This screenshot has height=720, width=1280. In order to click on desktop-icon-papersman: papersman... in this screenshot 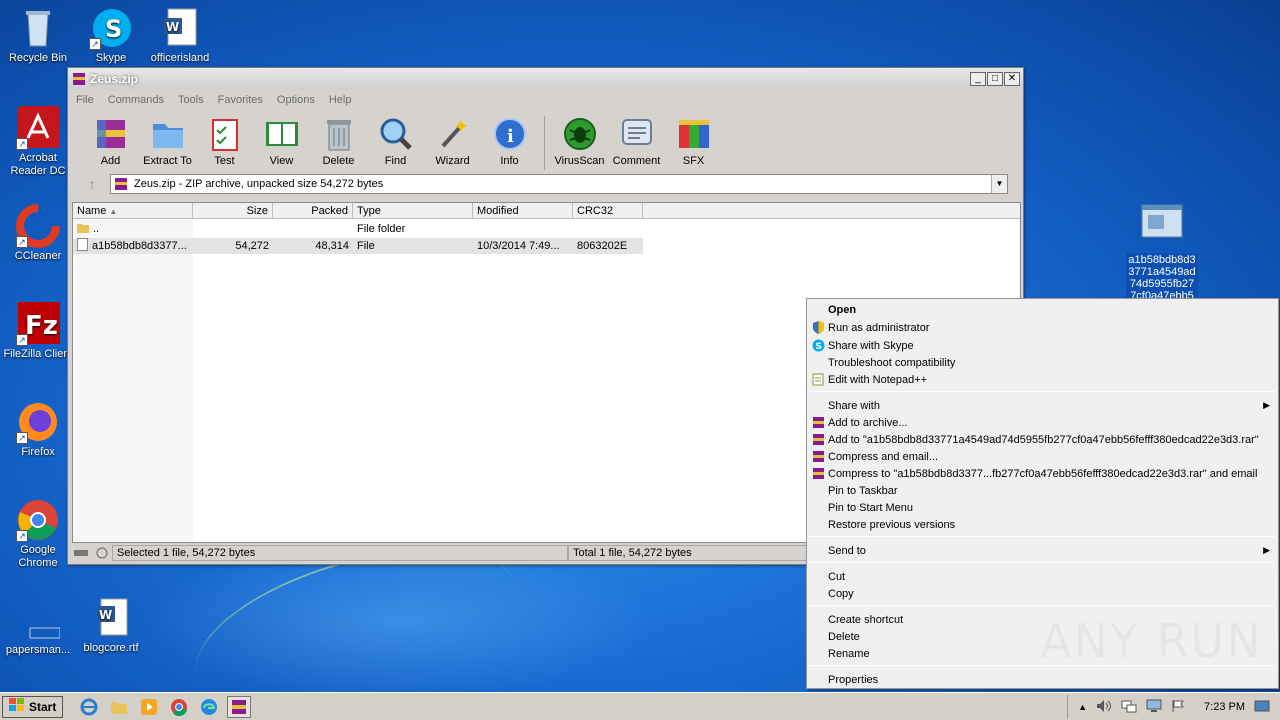, I will do `click(38, 627)`.